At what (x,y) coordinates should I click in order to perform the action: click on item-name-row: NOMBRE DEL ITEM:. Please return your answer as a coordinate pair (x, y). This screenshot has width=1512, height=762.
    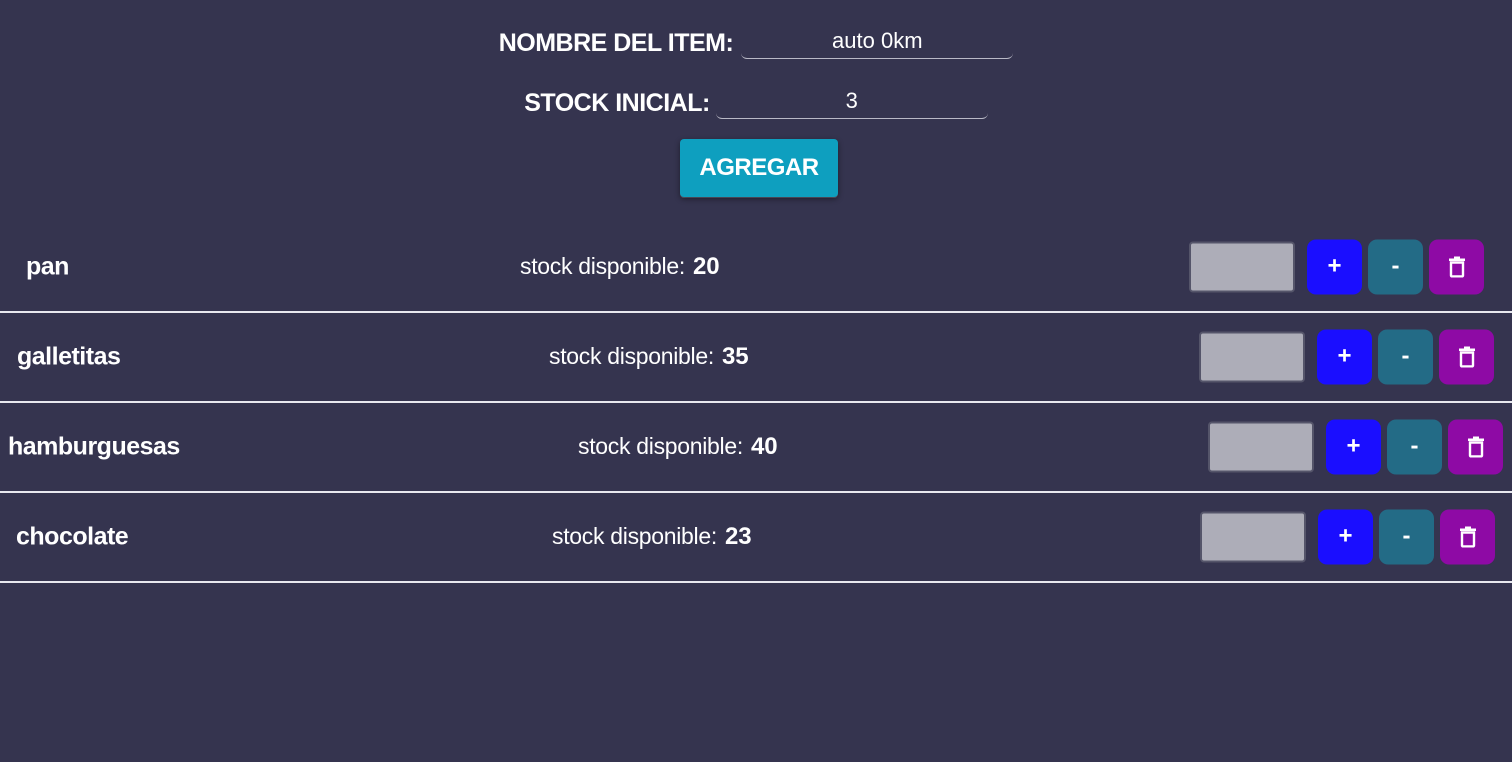
    Looking at the image, I should click on (756, 41).